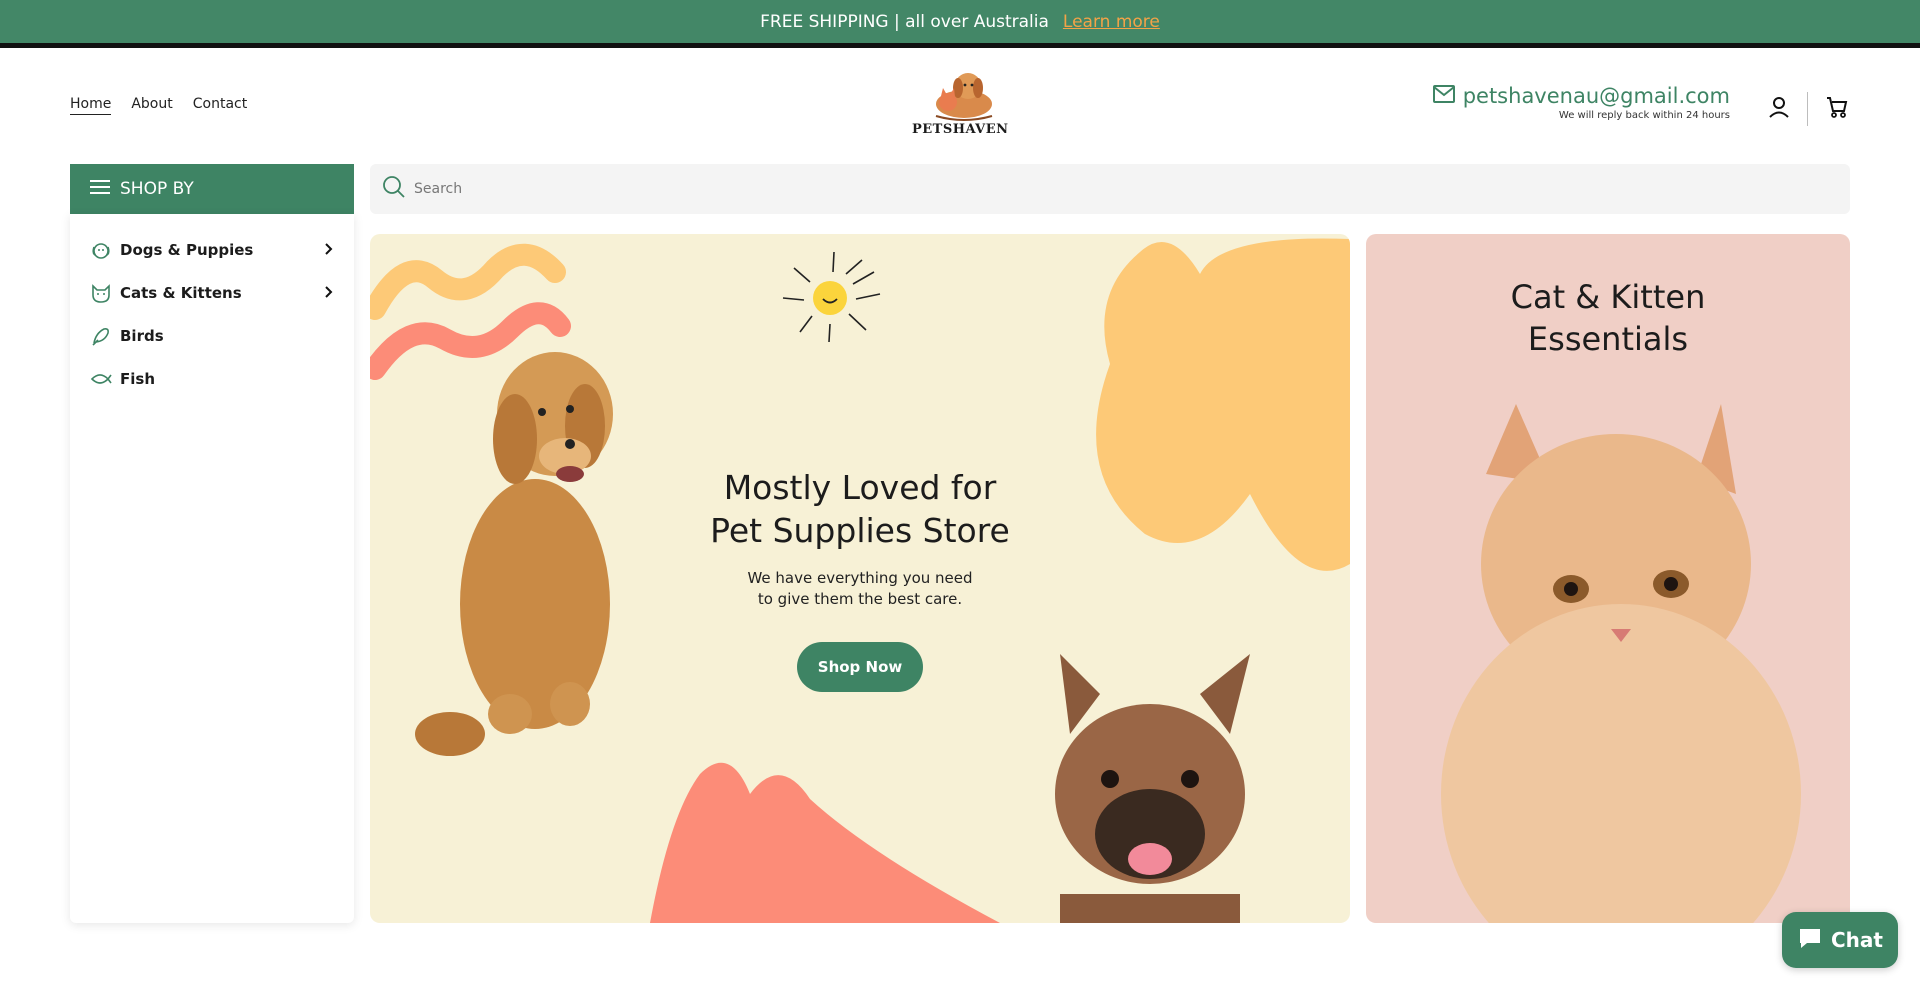 This screenshot has height=993, width=1920. What do you see at coordinates (904, 21) in the screenshot?
I see `announcement-text: FREE SHIPPING | all over Australia` at bounding box center [904, 21].